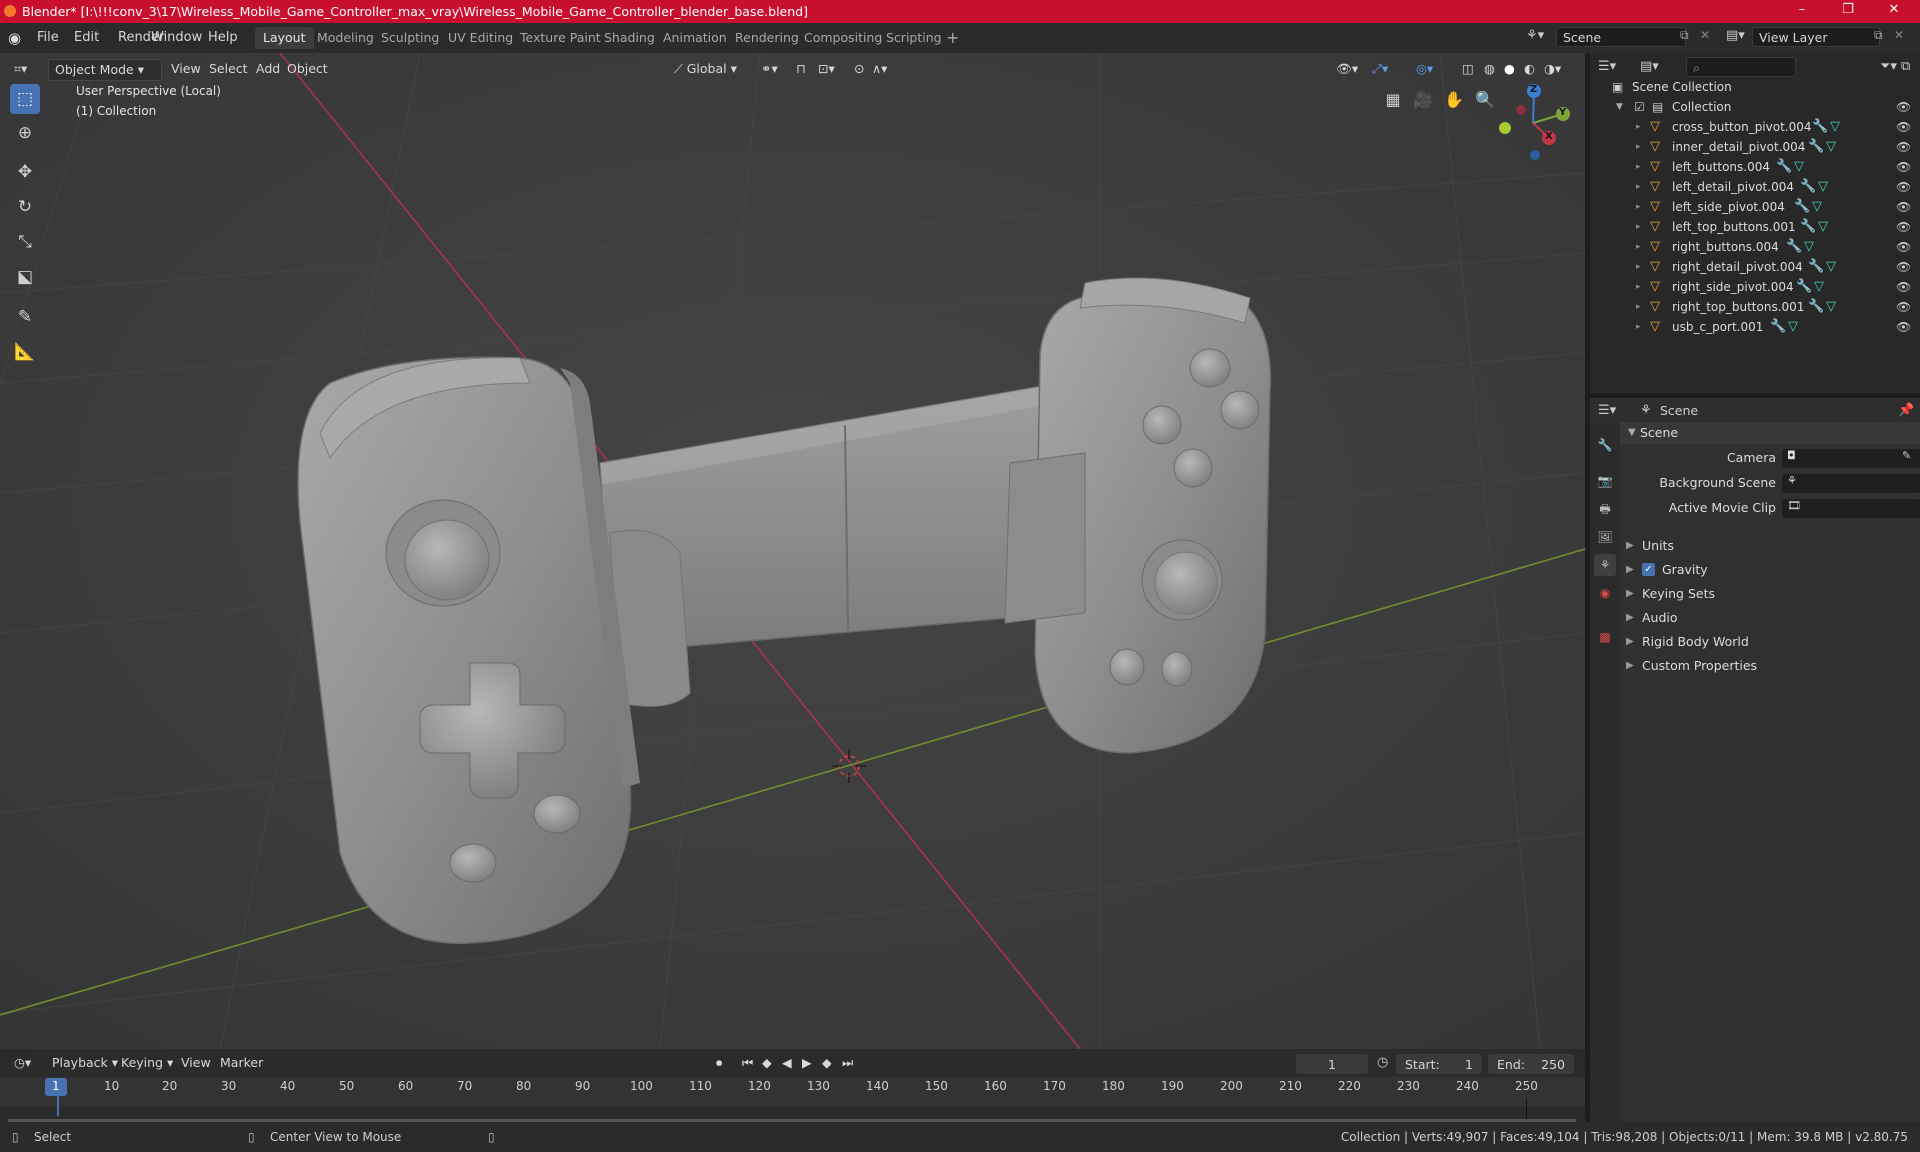 This screenshot has width=1920, height=1152. Describe the element at coordinates (719, 1063) in the screenshot. I see `record-icon: ⏺` at that location.